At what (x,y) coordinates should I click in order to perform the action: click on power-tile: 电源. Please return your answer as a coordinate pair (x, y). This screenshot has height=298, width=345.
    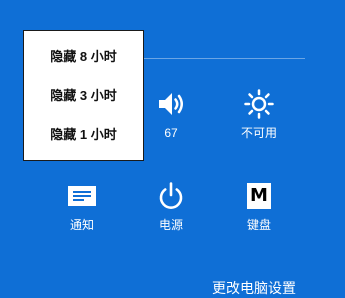
    Looking at the image, I should click on (171, 206).